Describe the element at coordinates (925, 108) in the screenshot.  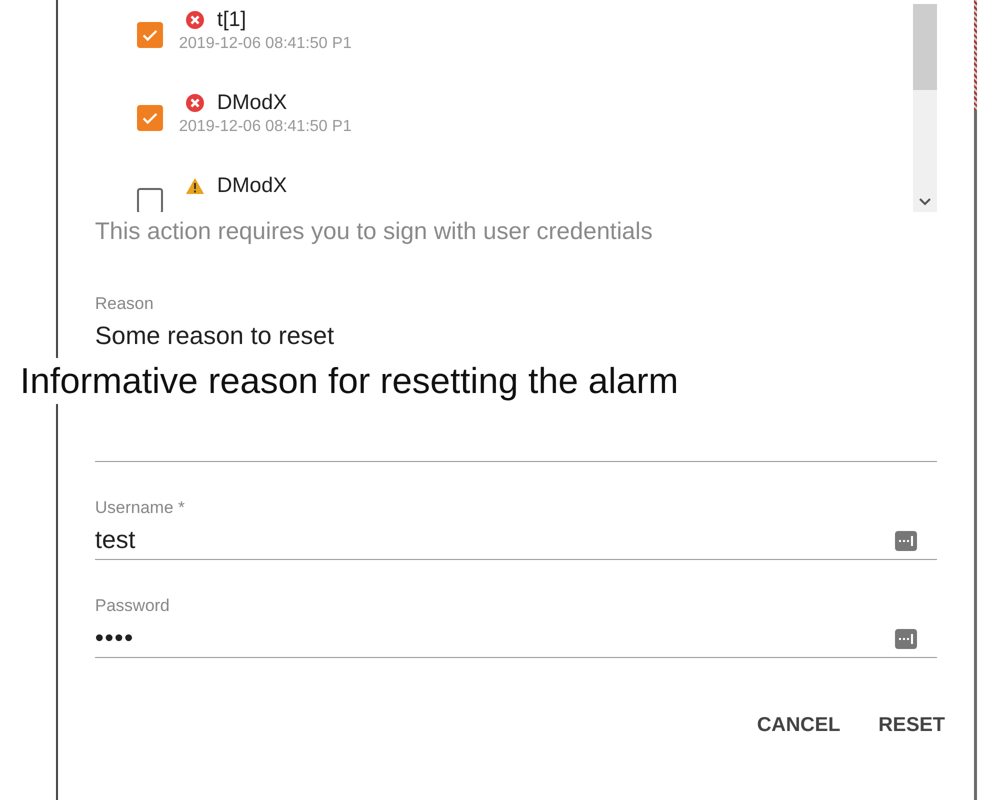
I see `scrollbar` at that location.